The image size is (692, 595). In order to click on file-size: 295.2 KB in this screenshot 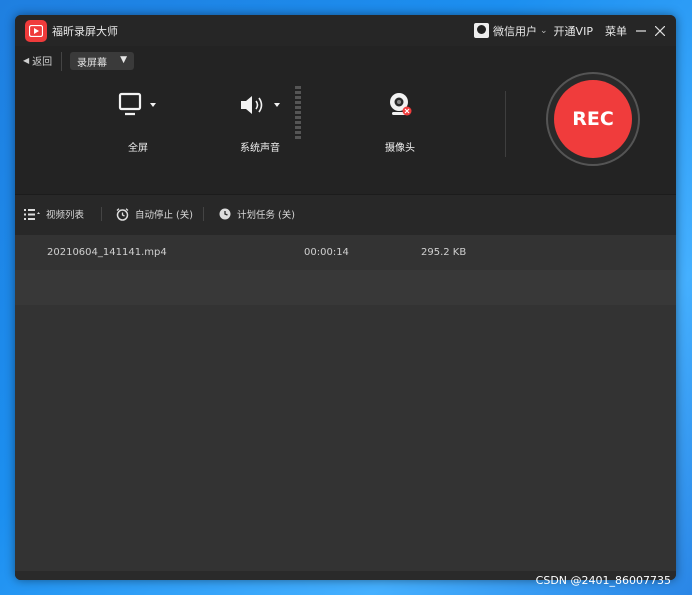, I will do `click(444, 252)`.